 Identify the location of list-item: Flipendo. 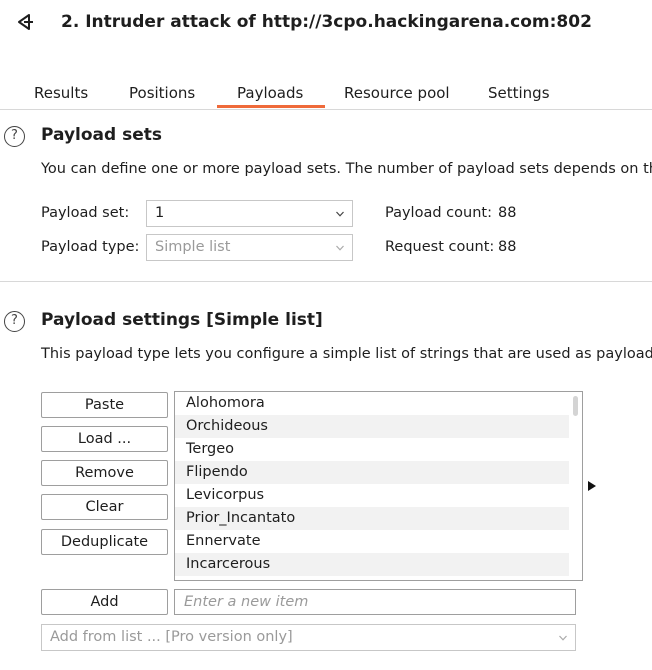
(372, 472).